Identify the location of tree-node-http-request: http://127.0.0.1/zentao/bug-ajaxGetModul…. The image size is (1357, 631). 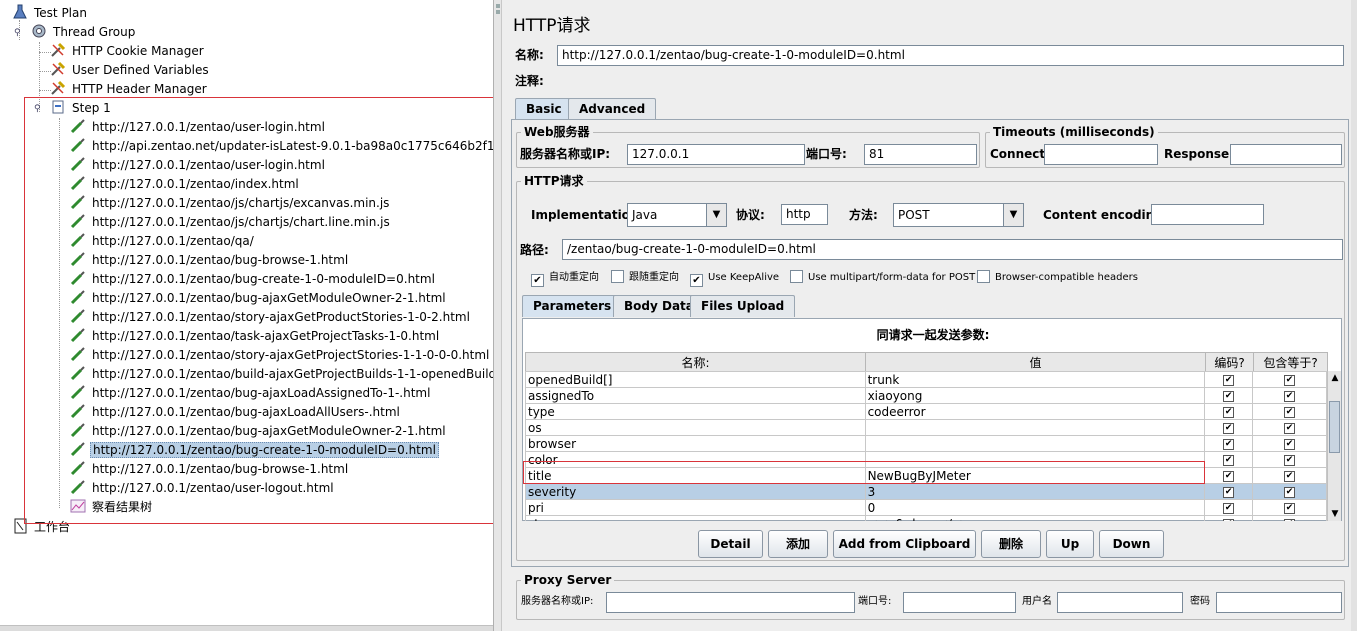
(259, 298).